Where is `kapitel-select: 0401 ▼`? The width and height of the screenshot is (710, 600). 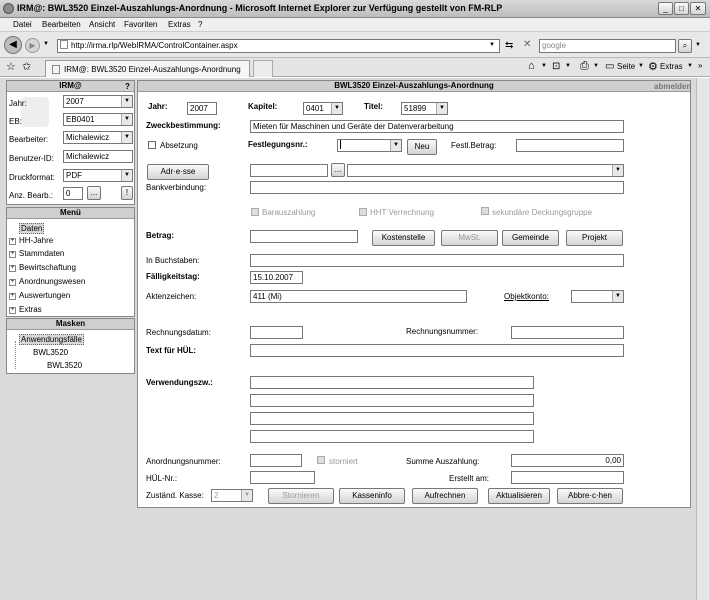 kapitel-select: 0401 ▼ is located at coordinates (323, 108).